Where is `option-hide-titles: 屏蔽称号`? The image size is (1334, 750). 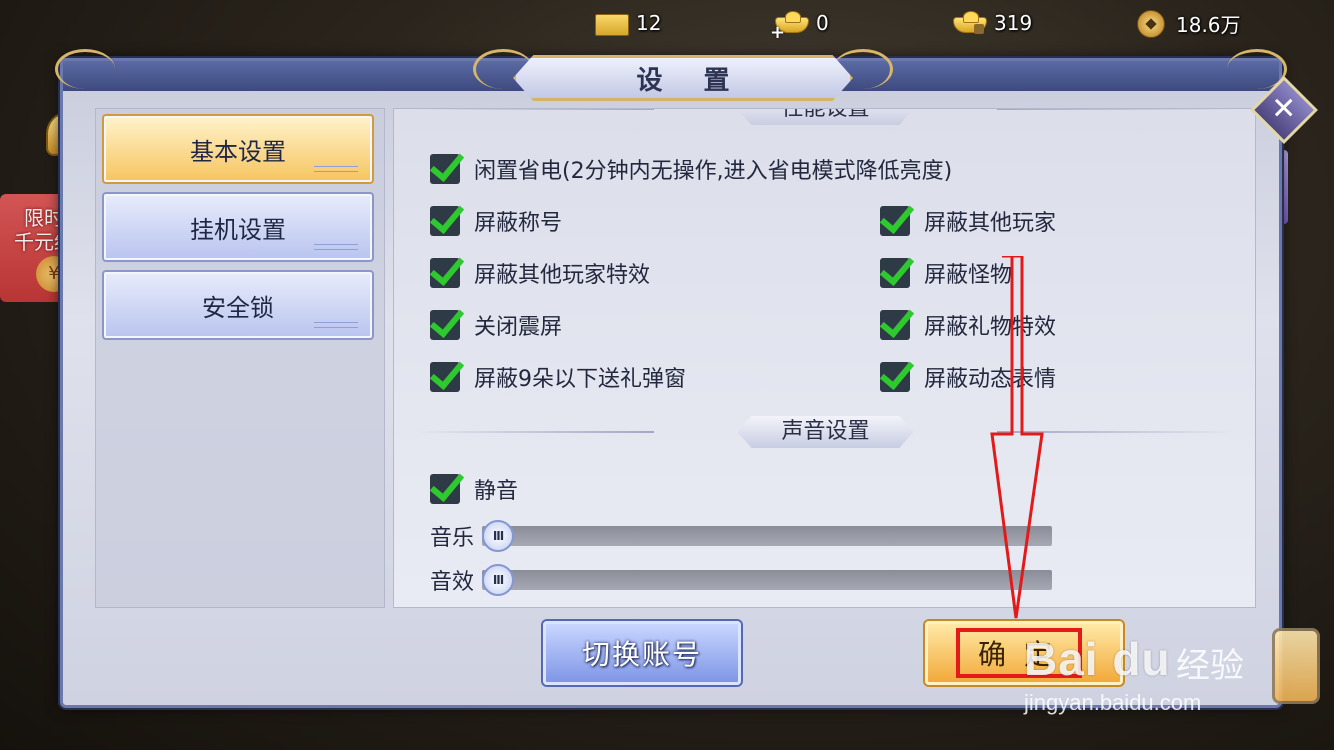
option-hide-titles: 屏蔽称号 is located at coordinates (496, 221).